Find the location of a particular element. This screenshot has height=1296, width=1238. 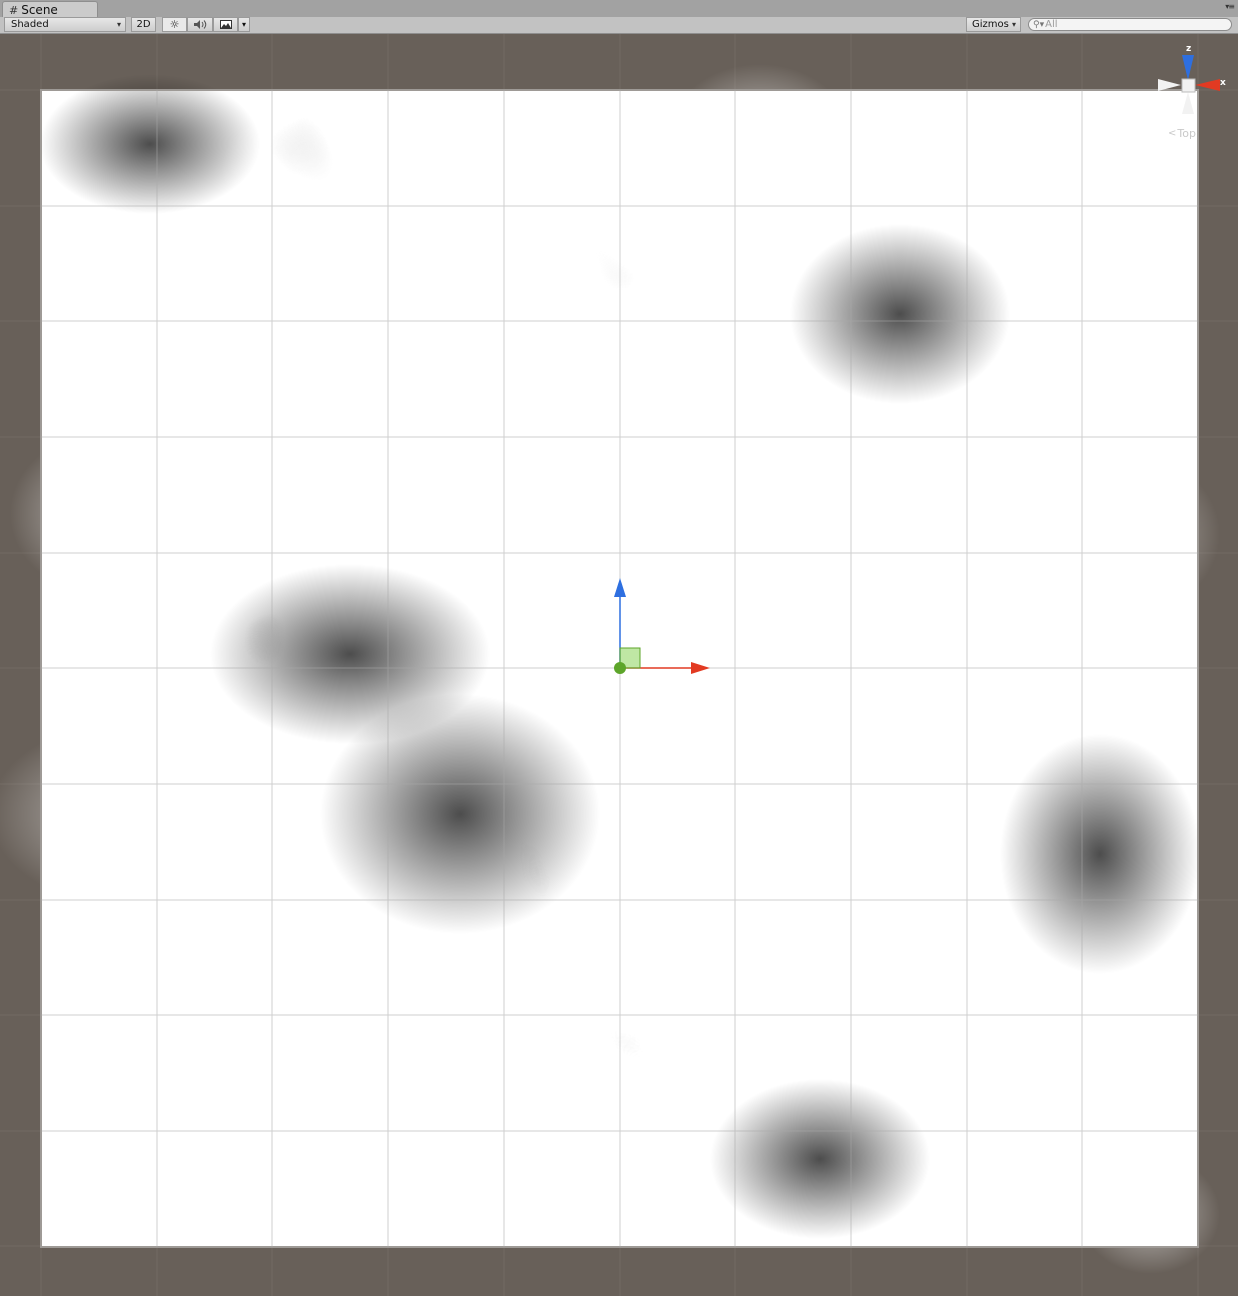

scene-toolbar: Shaded ▾ 2D ☼ ▾ Gizmos ▾ ⚲▾ All is located at coordinates (619, 25).